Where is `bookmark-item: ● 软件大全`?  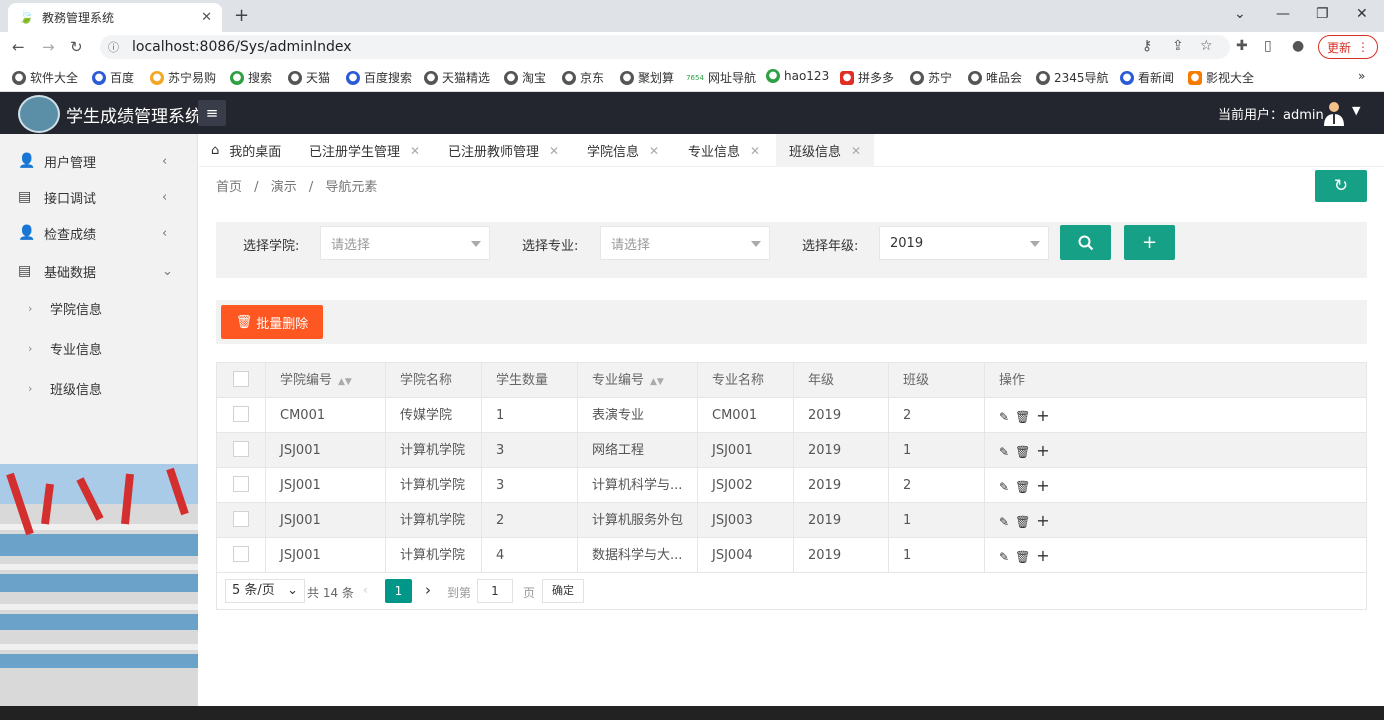 bookmark-item: ● 软件大全 is located at coordinates (45, 77).